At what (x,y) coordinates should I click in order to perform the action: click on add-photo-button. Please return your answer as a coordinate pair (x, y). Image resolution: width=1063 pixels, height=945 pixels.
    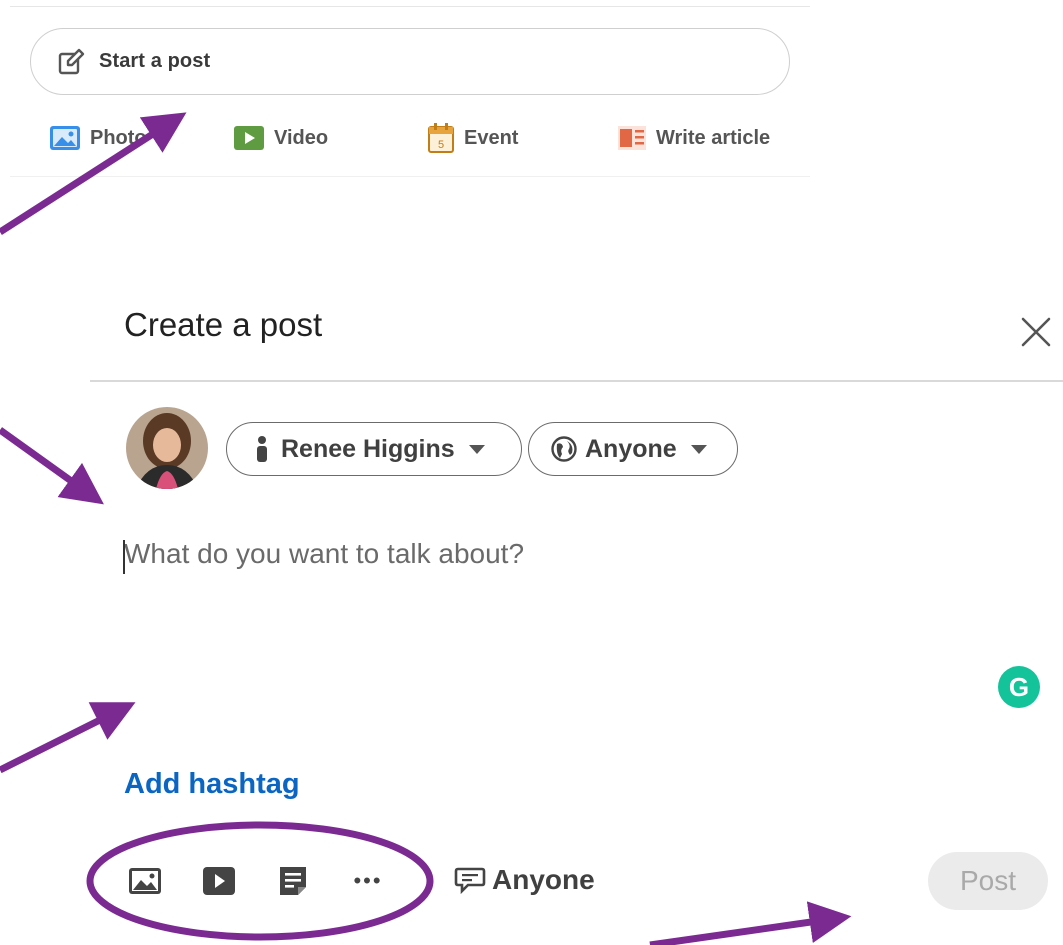
    Looking at the image, I should click on (145, 881).